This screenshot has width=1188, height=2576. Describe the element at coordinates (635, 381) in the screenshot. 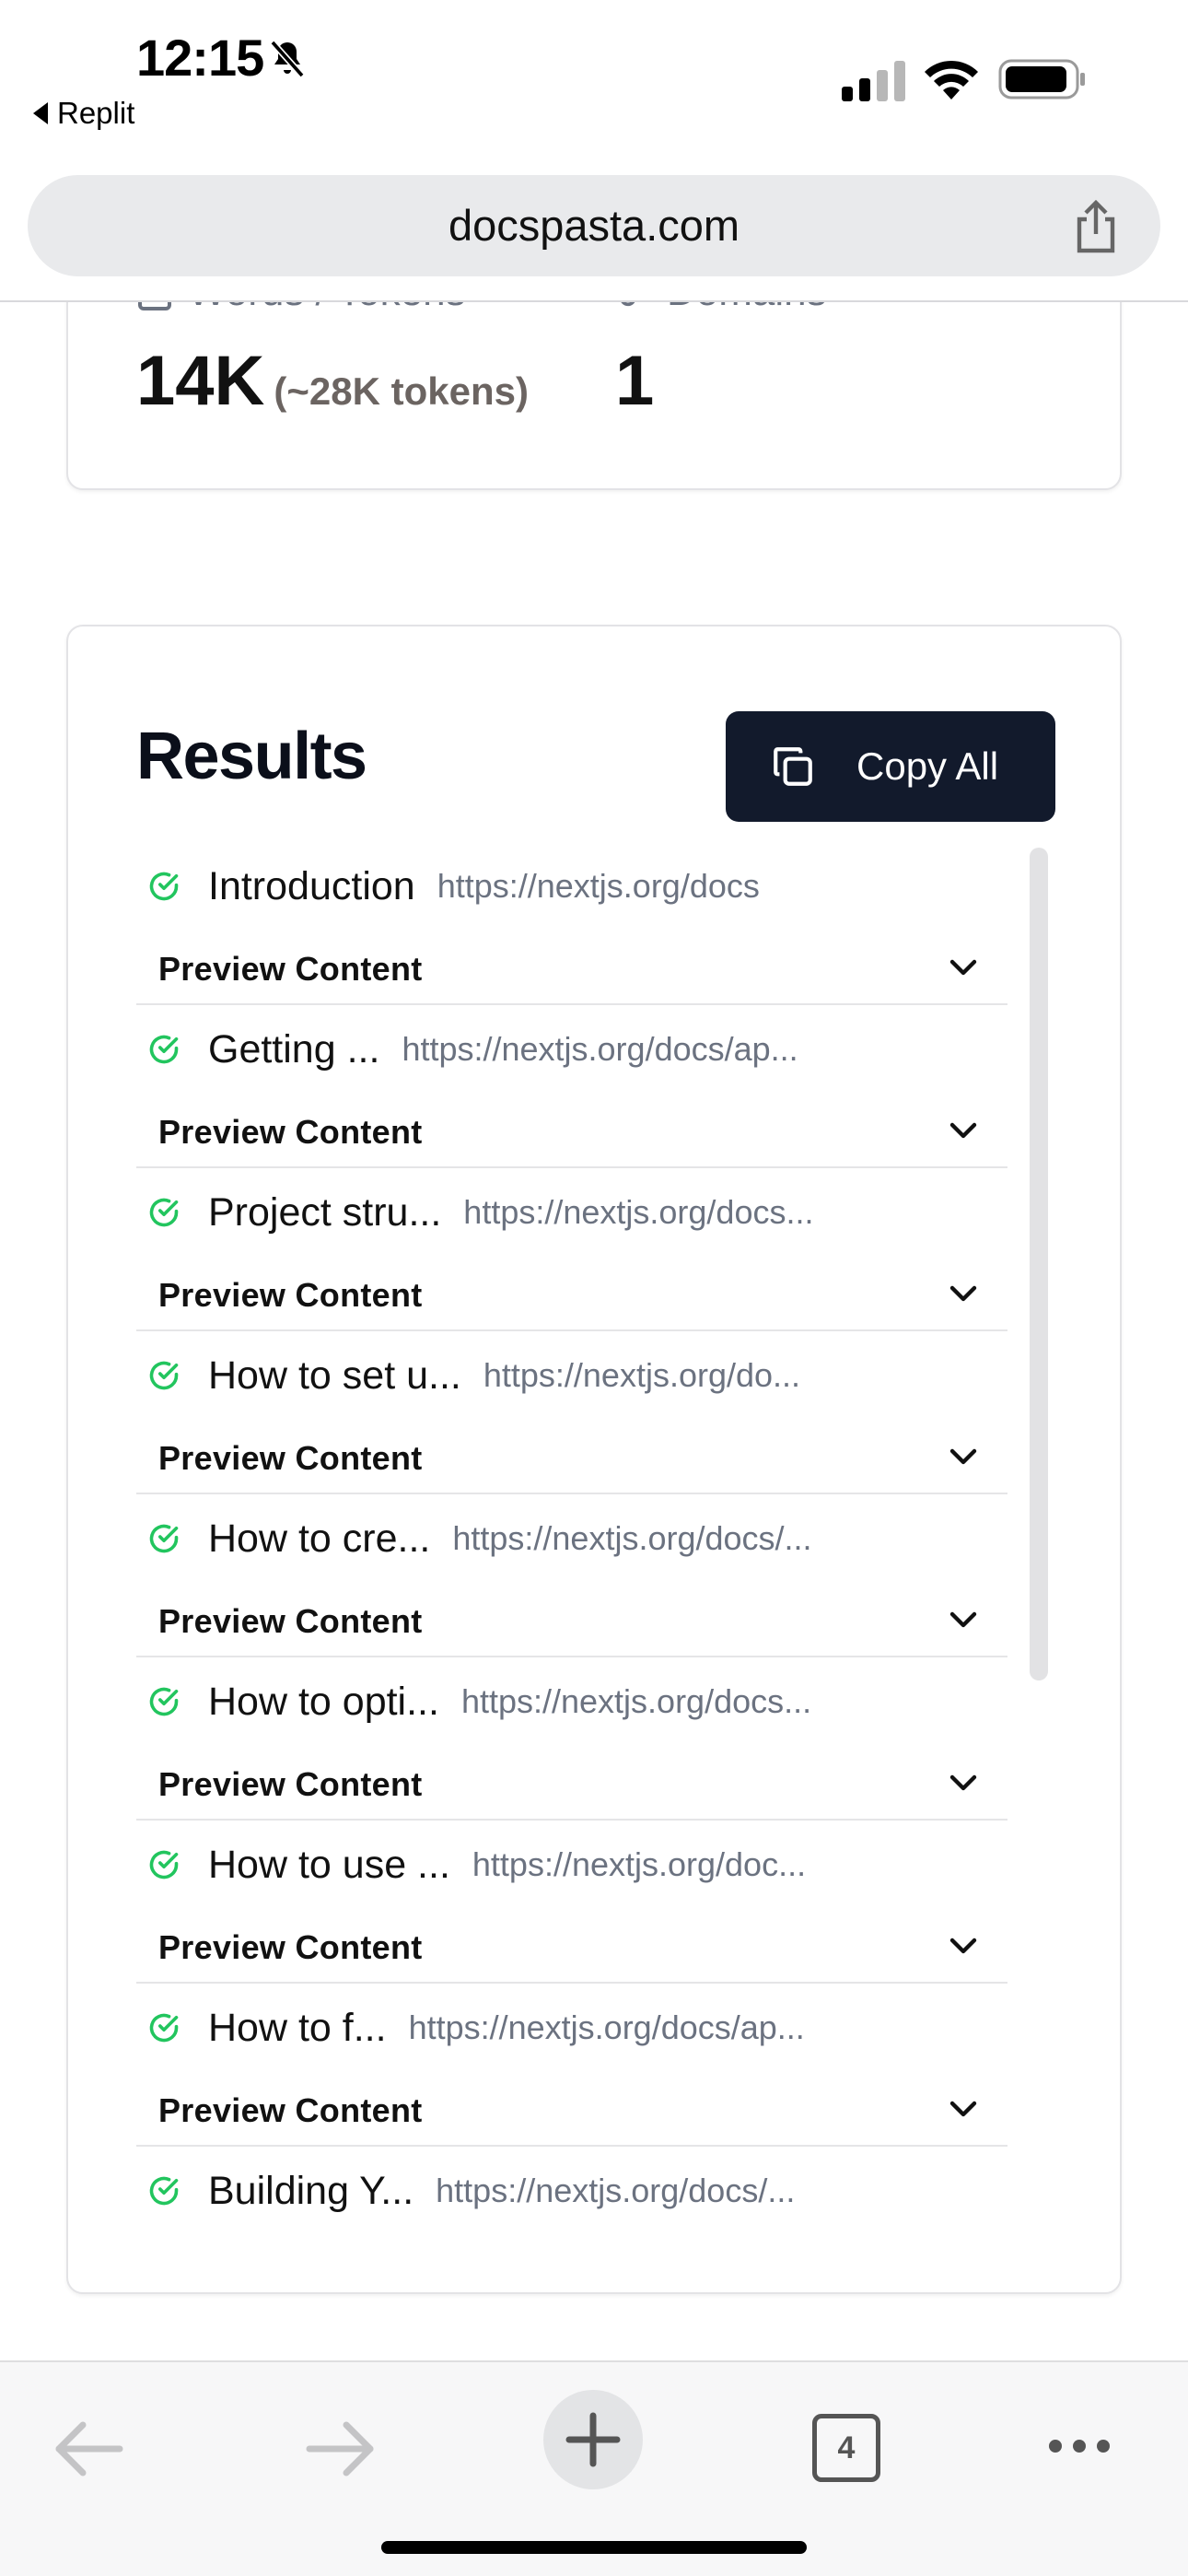

I see `domains-value: 1` at that location.